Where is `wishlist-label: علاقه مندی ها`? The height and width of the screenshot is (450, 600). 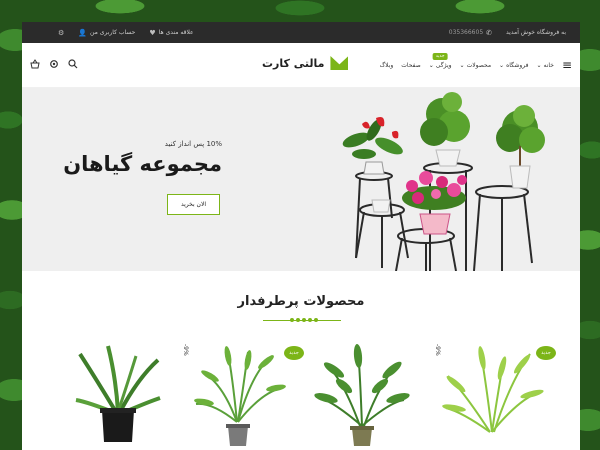
wishlist-label: علاقه مندی ها is located at coordinates (176, 32).